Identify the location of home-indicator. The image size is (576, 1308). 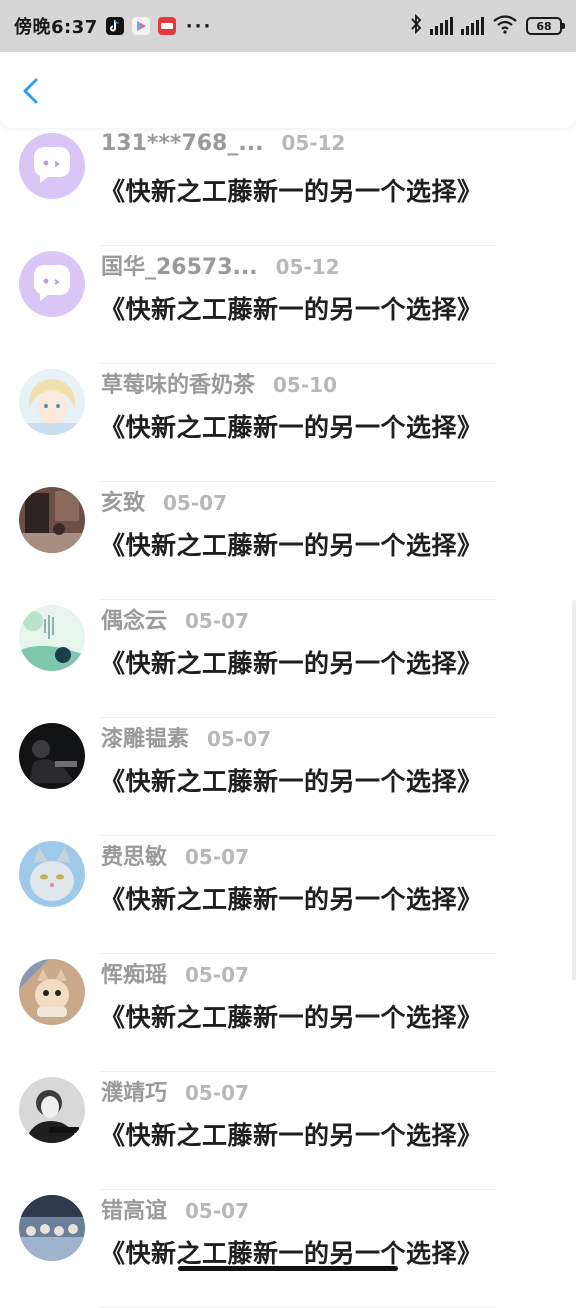
(288, 1268).